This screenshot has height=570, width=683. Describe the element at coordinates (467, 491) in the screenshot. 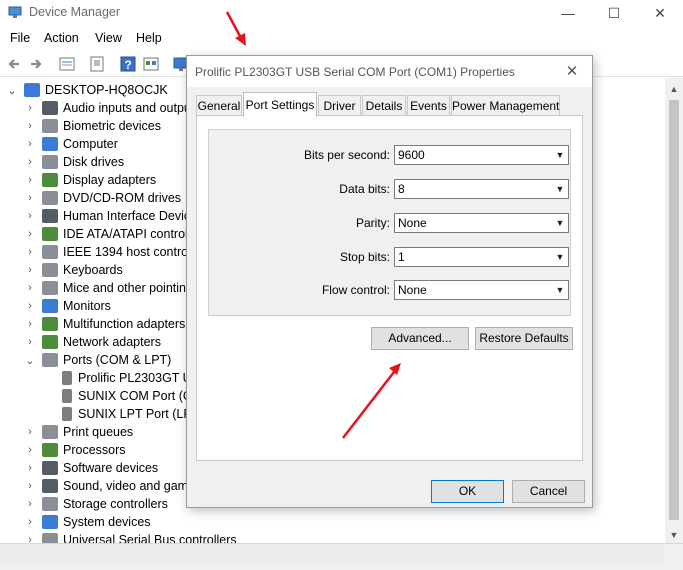

I see `ok-button: OK` at that location.